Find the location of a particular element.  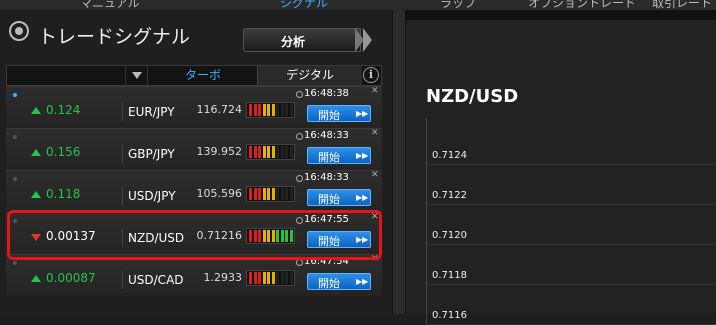

info-icon: i is located at coordinates (371, 75).